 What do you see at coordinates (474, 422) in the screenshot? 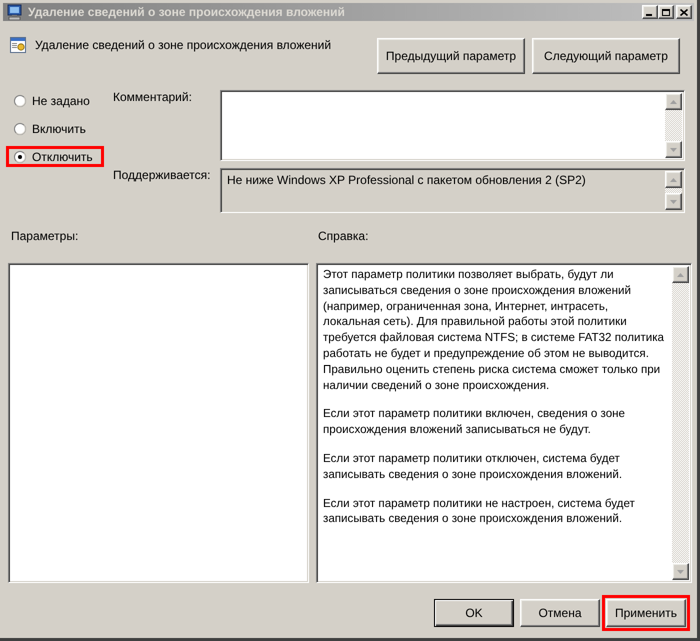
I see `help-paragraph: Если этот параметр политики включен, сведения о зоне происхождения вложений записываться не будут.` at bounding box center [474, 422].